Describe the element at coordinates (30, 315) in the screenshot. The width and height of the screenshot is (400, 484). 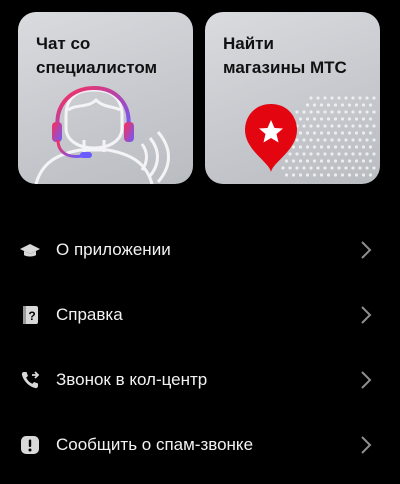
I see `help-book-icon: ?` at that location.